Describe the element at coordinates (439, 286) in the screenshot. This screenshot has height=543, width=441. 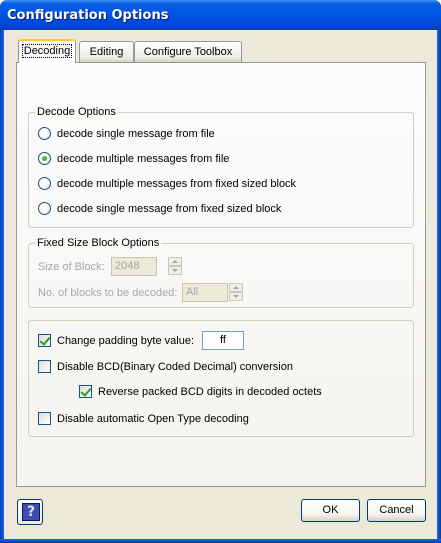
I see `window-frame-right` at that location.